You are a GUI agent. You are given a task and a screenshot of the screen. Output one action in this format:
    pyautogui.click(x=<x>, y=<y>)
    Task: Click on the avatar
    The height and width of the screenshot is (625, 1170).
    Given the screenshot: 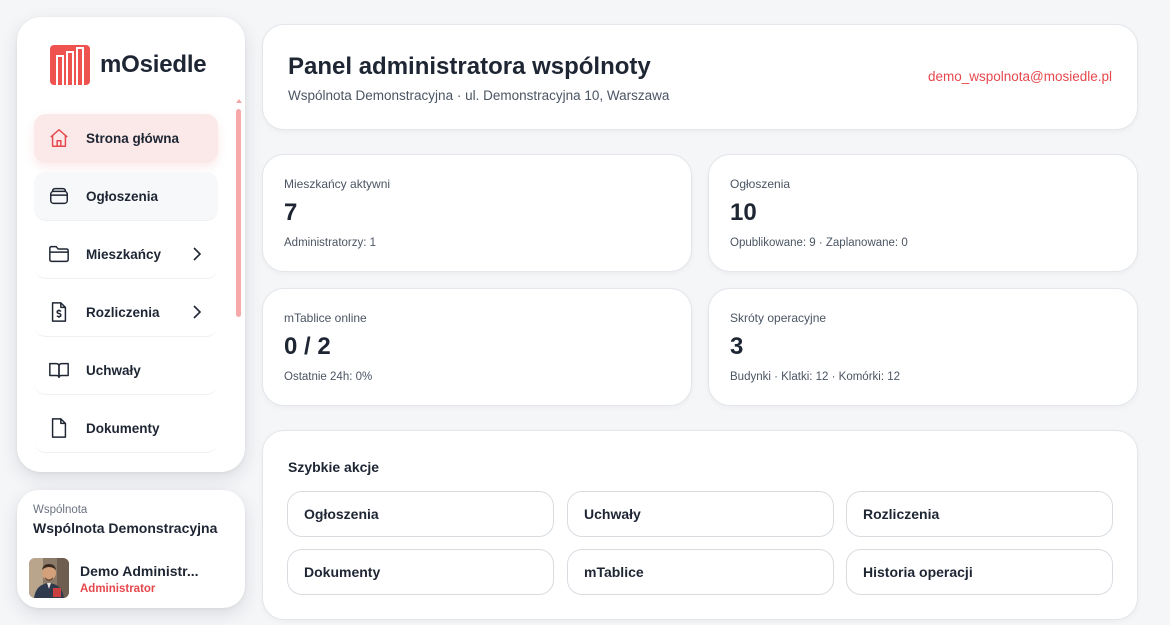 What is the action you would take?
    pyautogui.click(x=49, y=578)
    